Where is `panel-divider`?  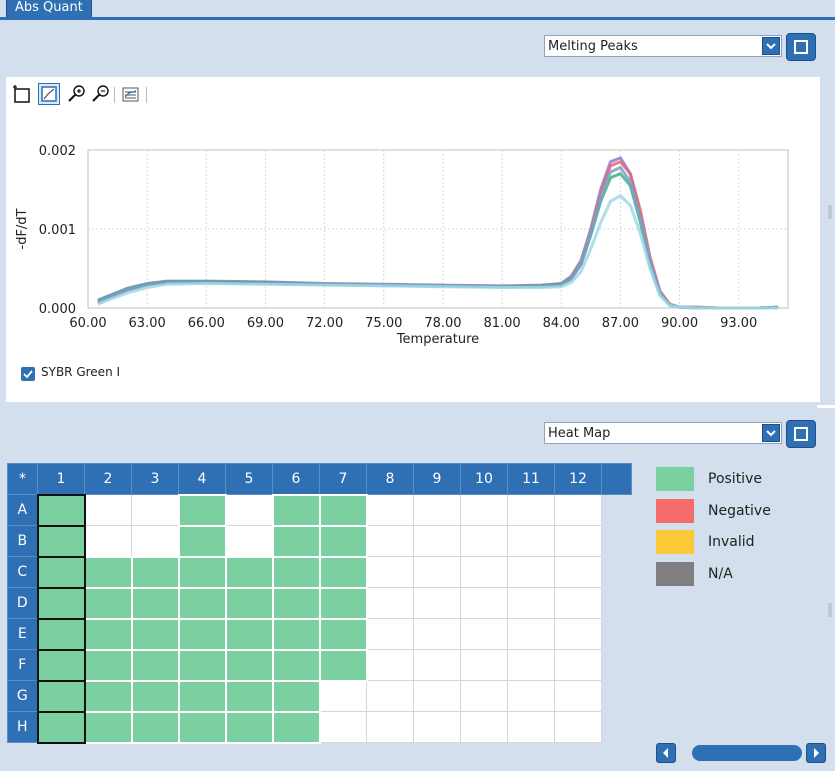 panel-divider is located at coordinates (826, 406).